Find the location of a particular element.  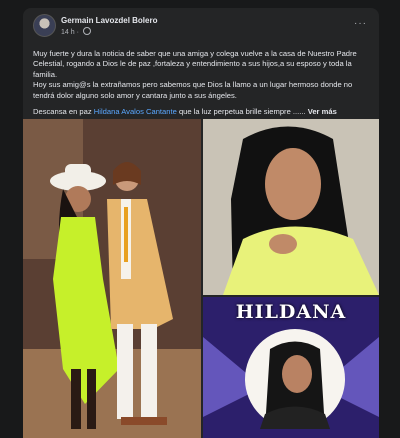

poster-portrait is located at coordinates (295, 385).